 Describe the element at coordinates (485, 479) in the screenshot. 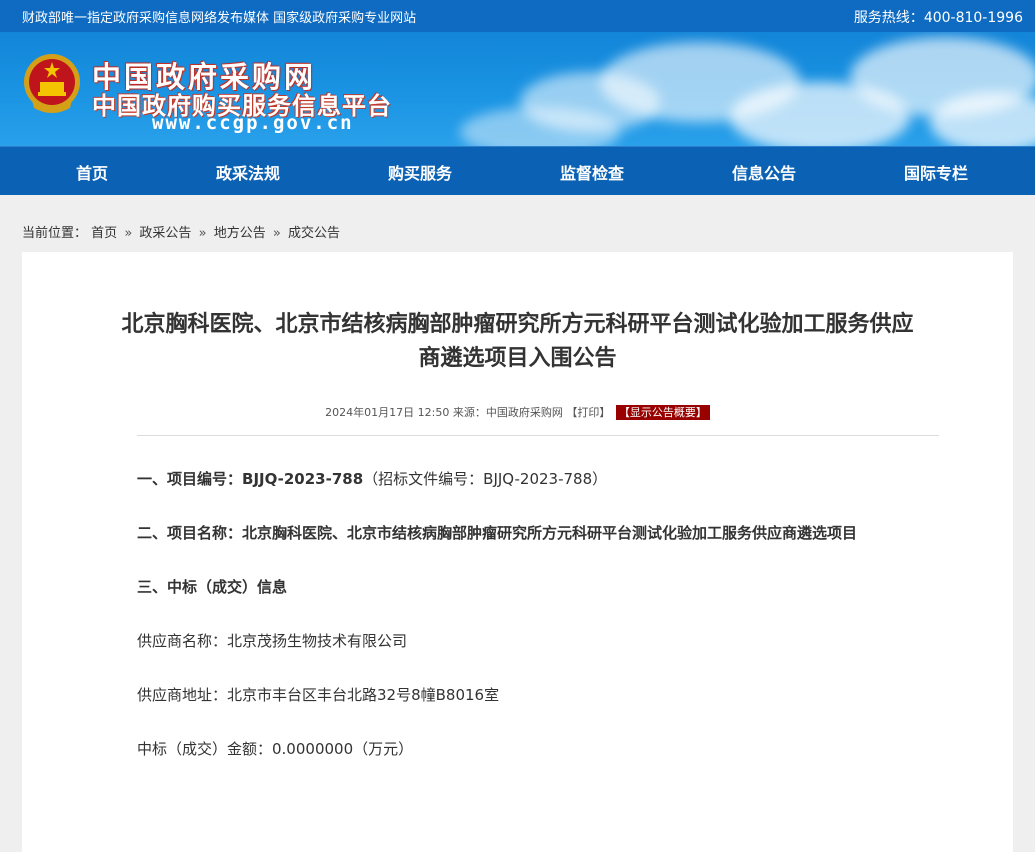

I see `tender-doc-number: （招标文件编号：BJJQ-2023-788）` at that location.